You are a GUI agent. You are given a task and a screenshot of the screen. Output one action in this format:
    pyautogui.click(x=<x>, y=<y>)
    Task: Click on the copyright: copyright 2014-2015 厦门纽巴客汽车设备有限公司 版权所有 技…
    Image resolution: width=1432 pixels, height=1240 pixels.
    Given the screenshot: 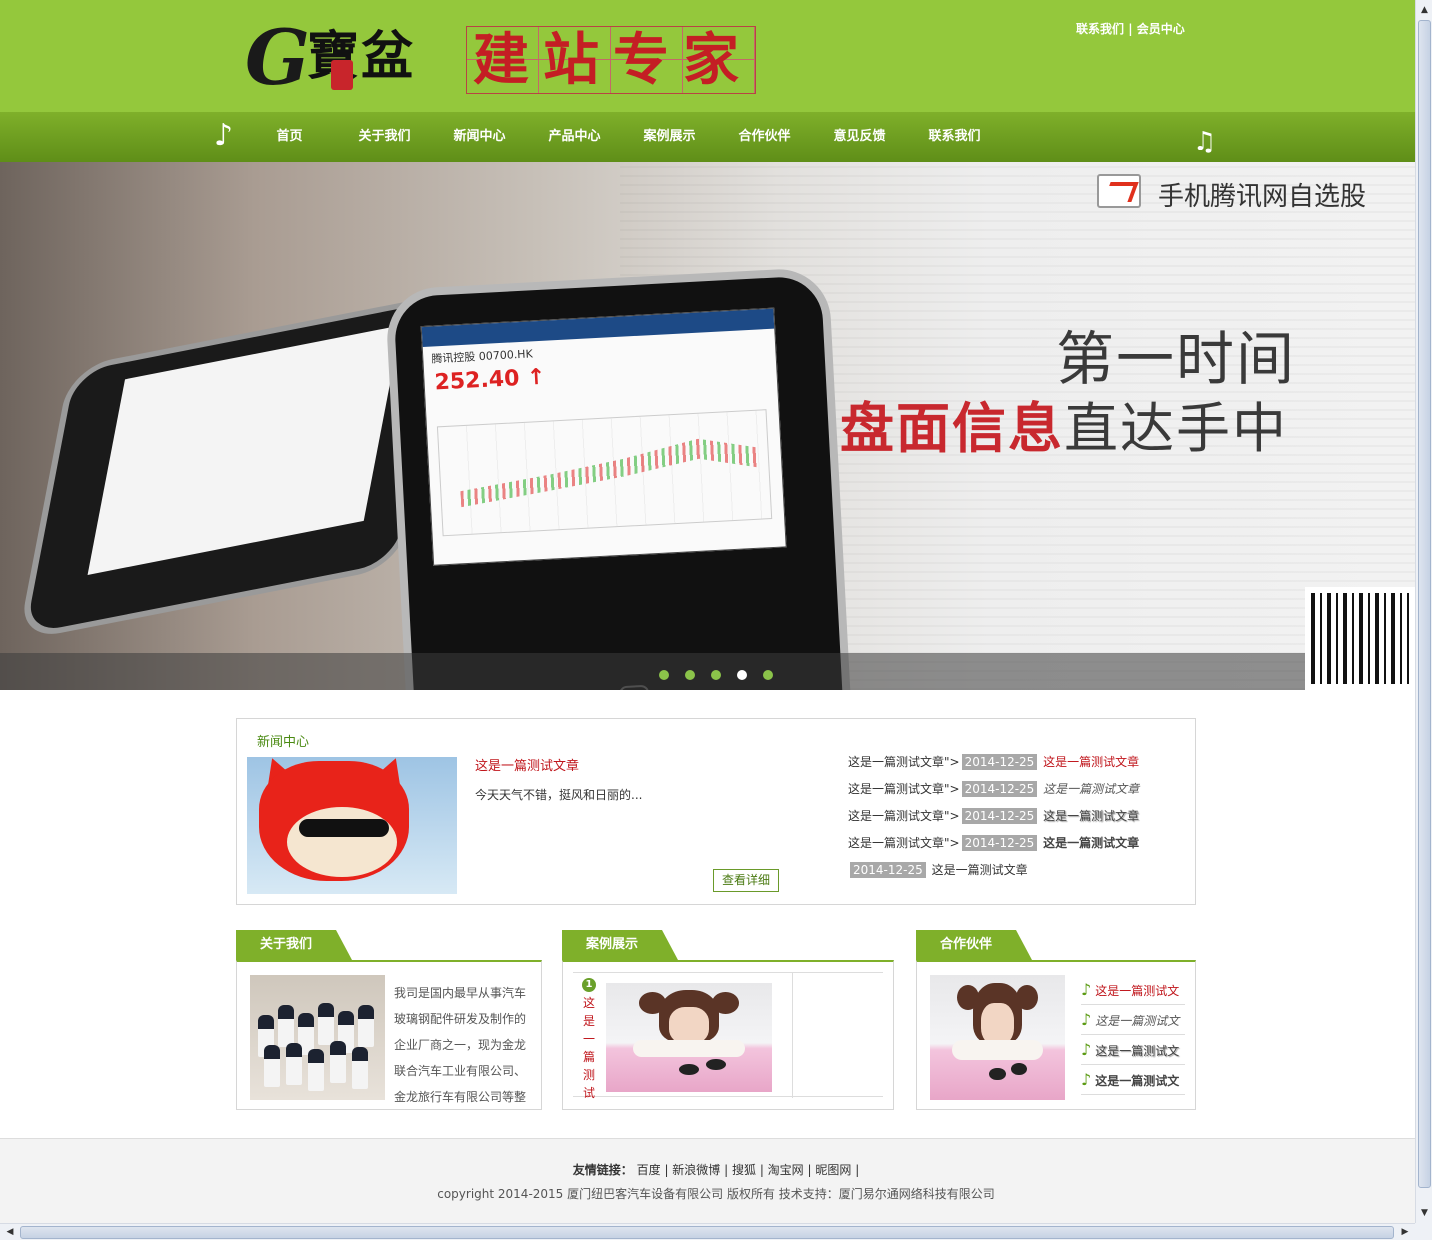 What is the action you would take?
    pyautogui.click(x=716, y=1194)
    